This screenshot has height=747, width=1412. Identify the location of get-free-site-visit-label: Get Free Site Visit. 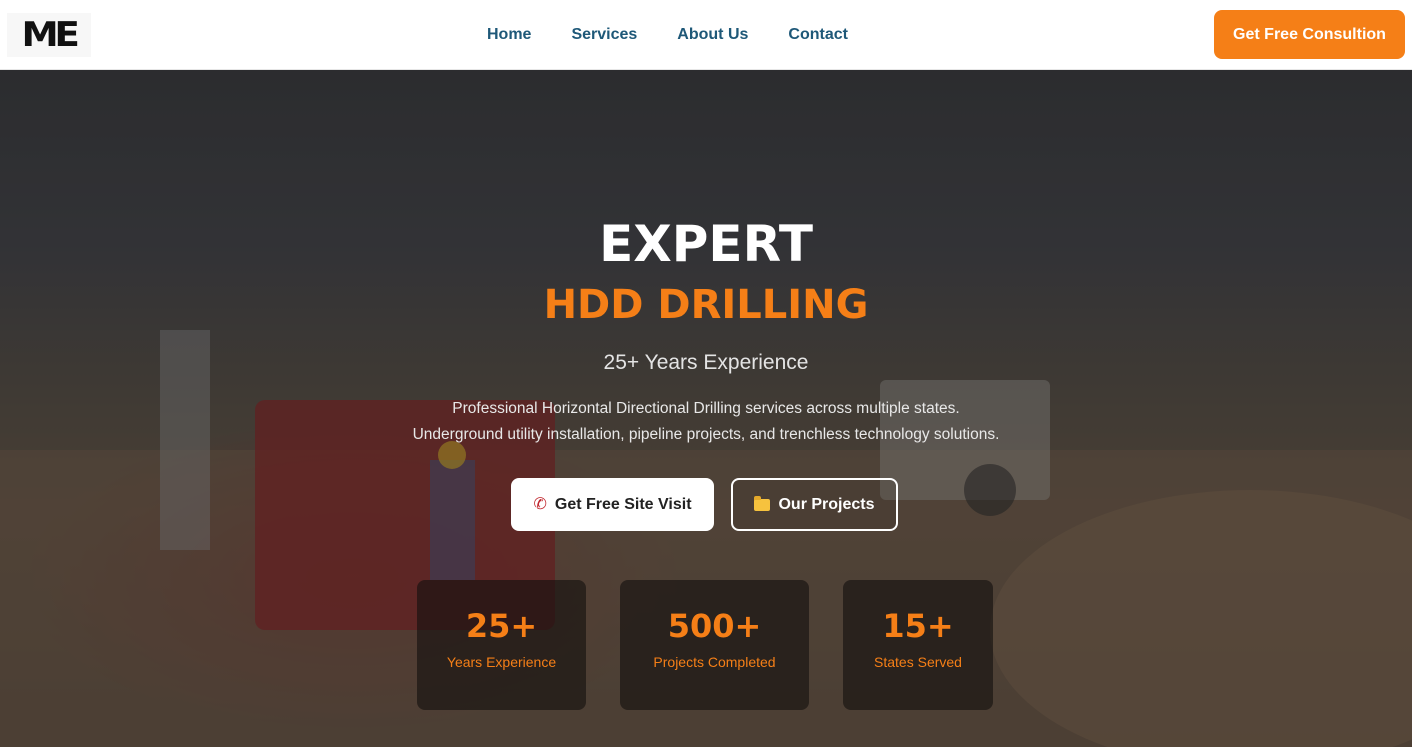
(623, 504).